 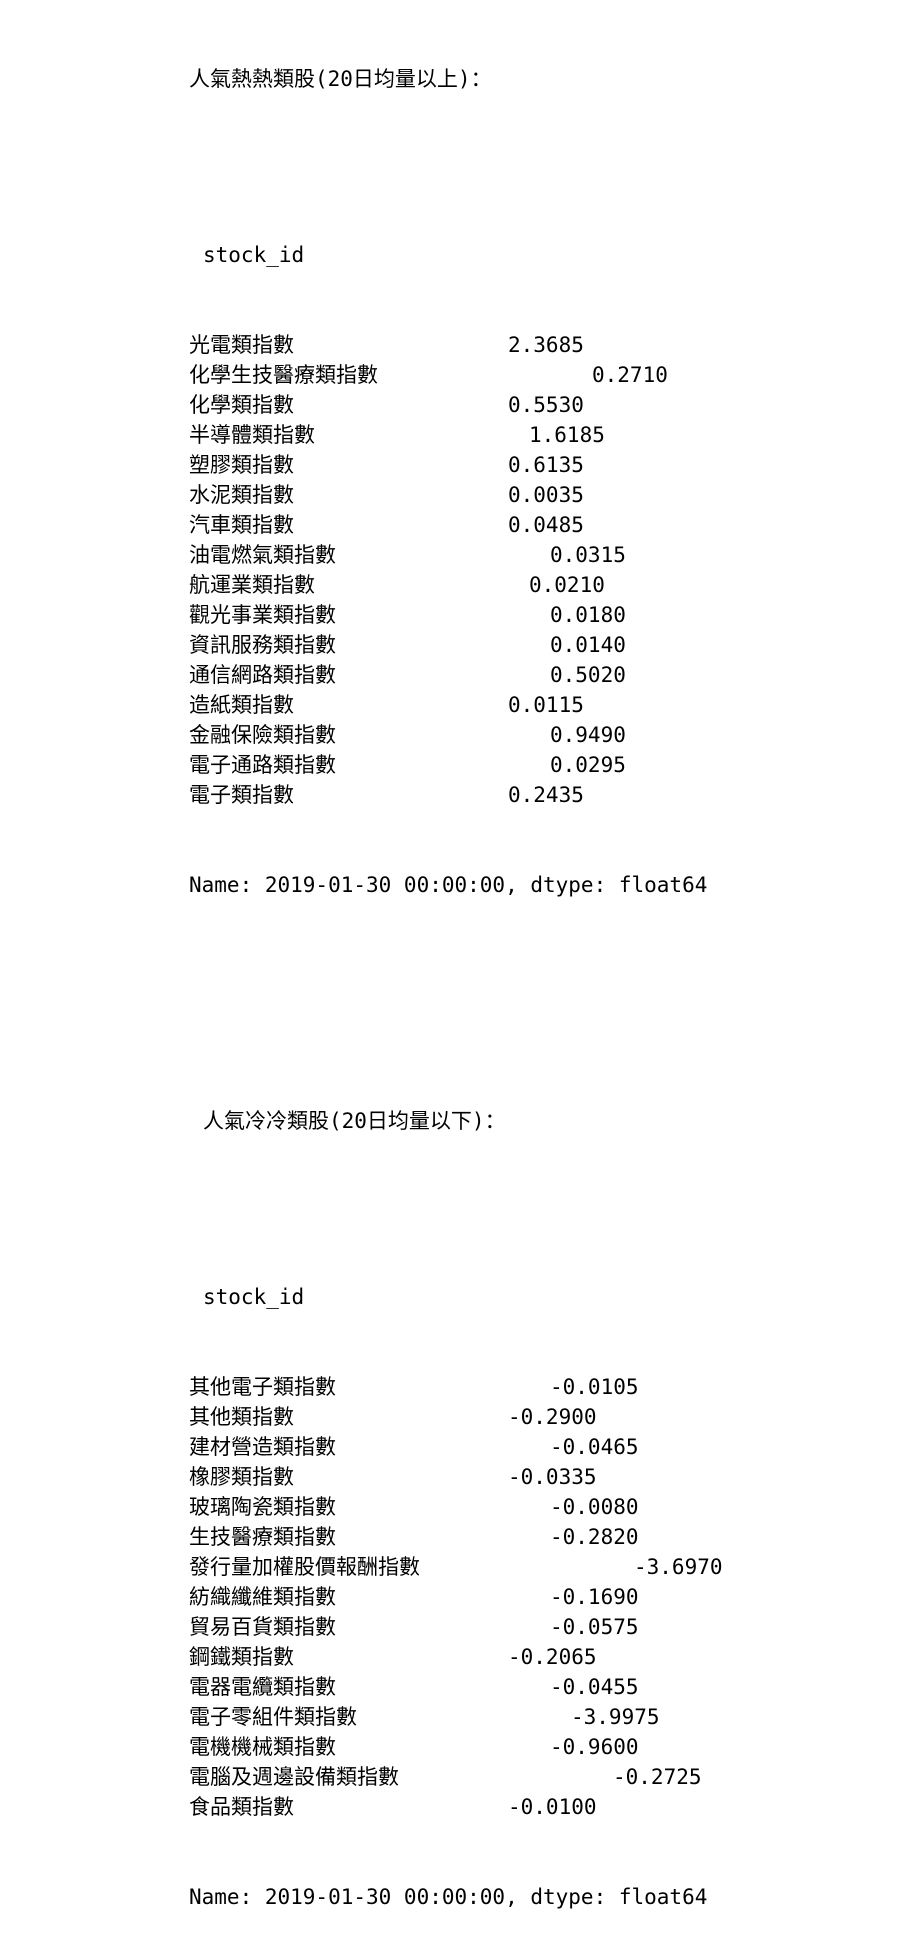 What do you see at coordinates (241, 525) in the screenshot?
I see `series-row-label: 汽車類指數` at bounding box center [241, 525].